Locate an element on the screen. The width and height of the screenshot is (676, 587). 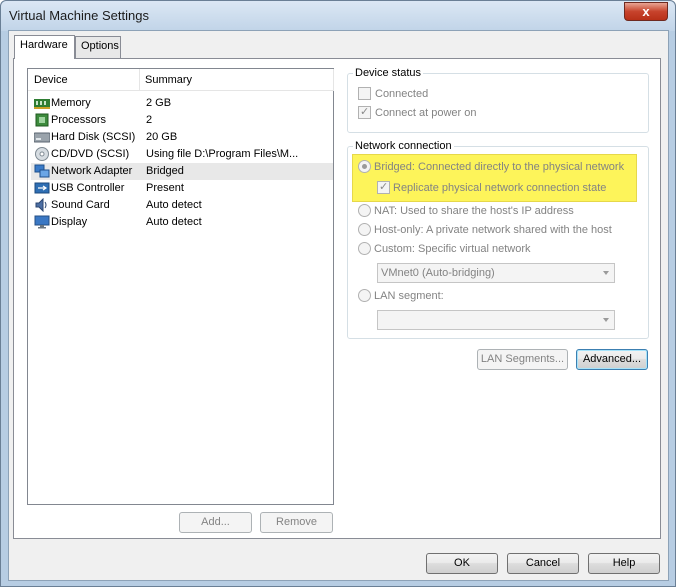
help-label: Help is located at coordinates (624, 563).